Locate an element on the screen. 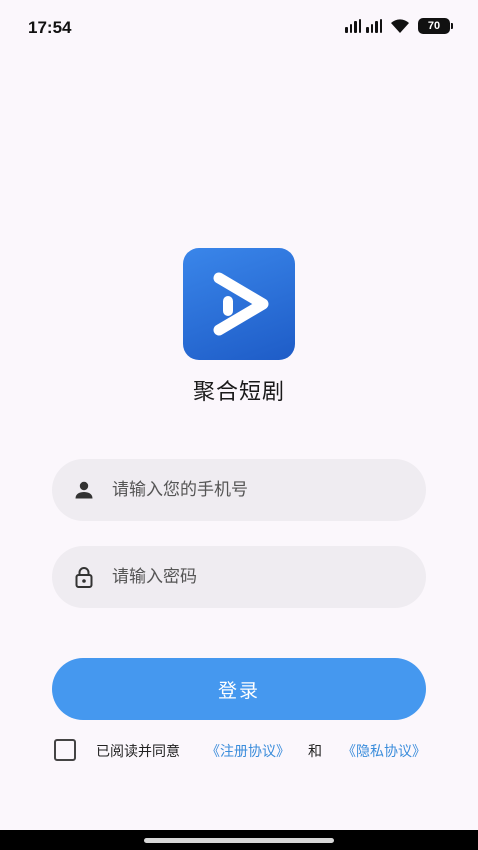 The image size is (478, 850). agreement-row: 已阅读并同意 《注册协议》 和 《隐私协议》 is located at coordinates (244, 750).